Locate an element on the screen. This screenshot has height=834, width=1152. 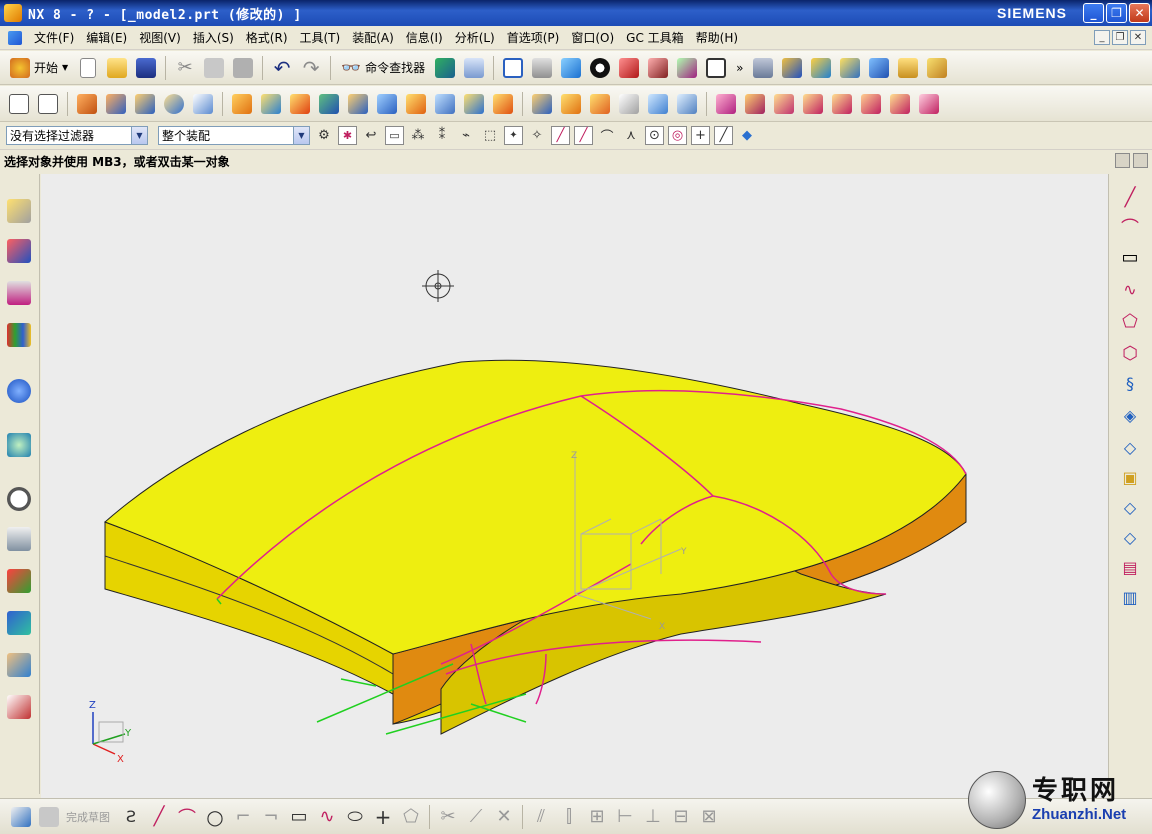
show-hide-button is located at coordinates (445, 68).